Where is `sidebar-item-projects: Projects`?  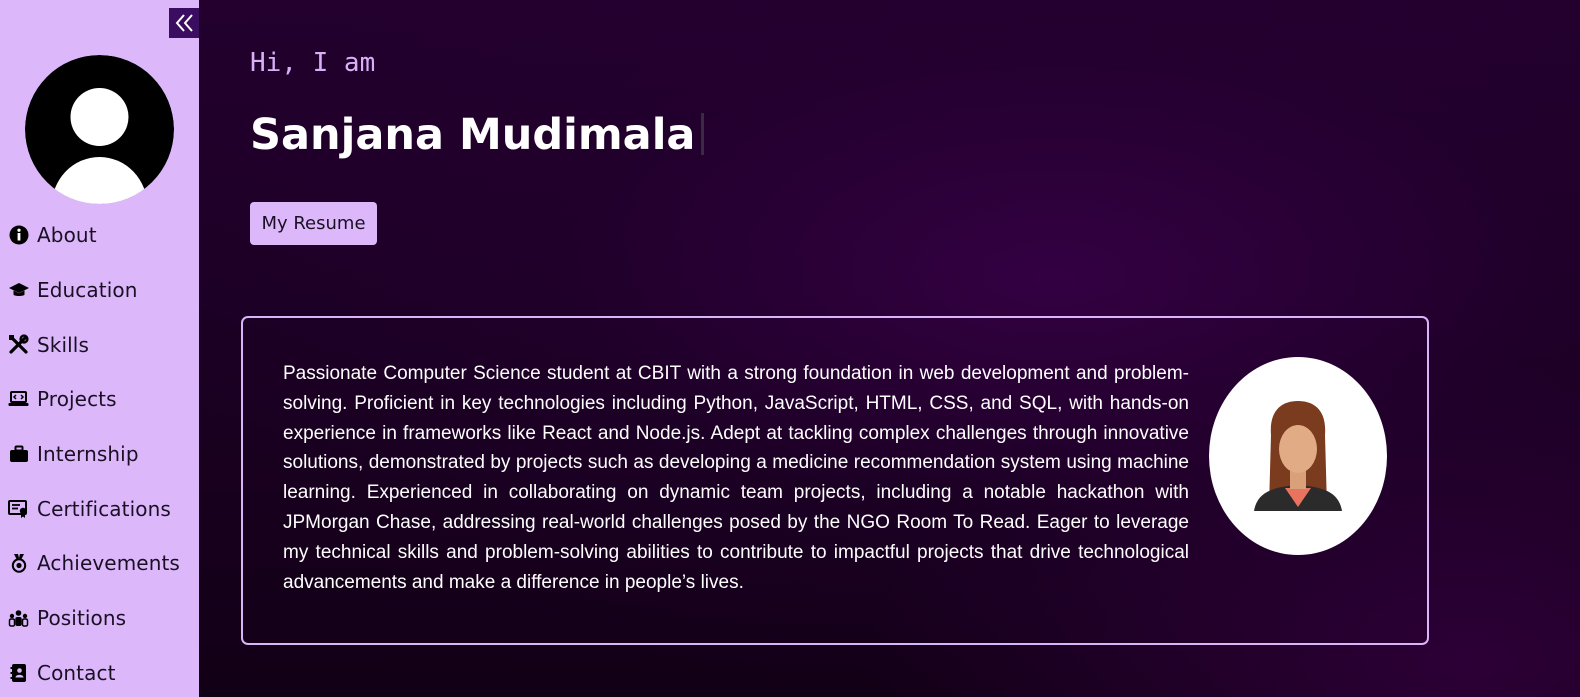
sidebar-item-projects: Projects is located at coordinates (99, 399).